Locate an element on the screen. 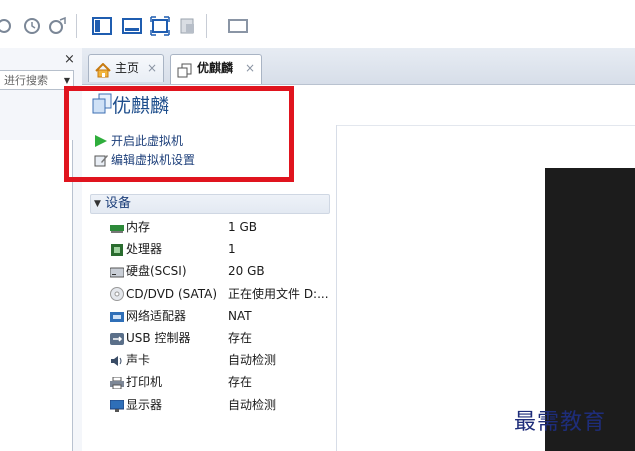  usb-controller-icon is located at coordinates (117, 338).